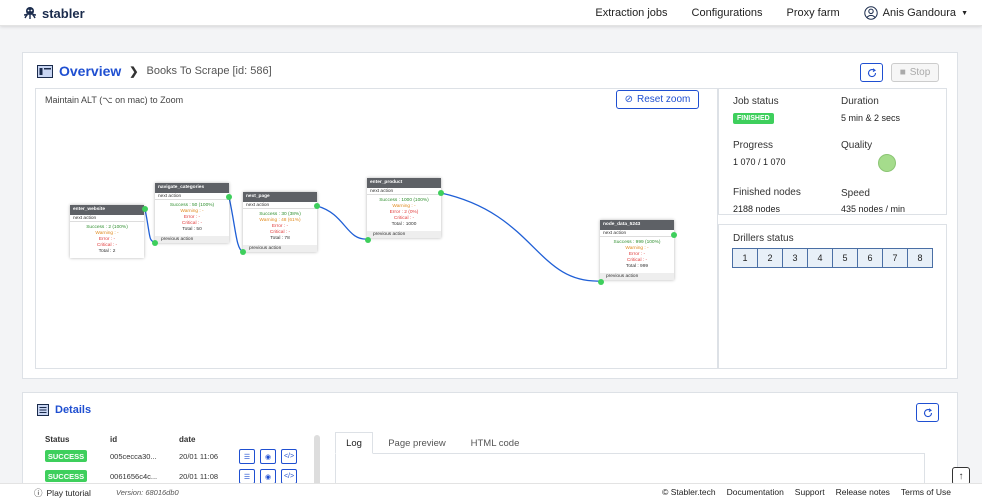  I want to click on list-icon, so click(43, 410).